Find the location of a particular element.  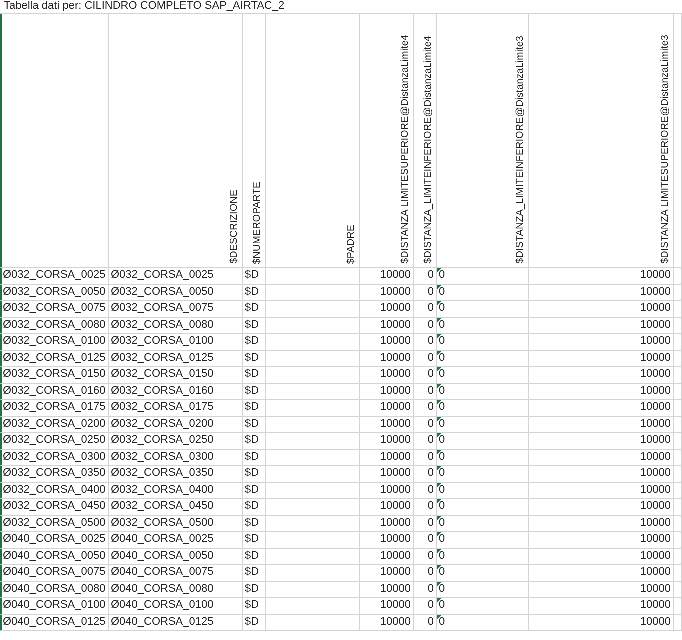

table-cell-text: Ø032_CORSA_0250 is located at coordinates (54, 440).